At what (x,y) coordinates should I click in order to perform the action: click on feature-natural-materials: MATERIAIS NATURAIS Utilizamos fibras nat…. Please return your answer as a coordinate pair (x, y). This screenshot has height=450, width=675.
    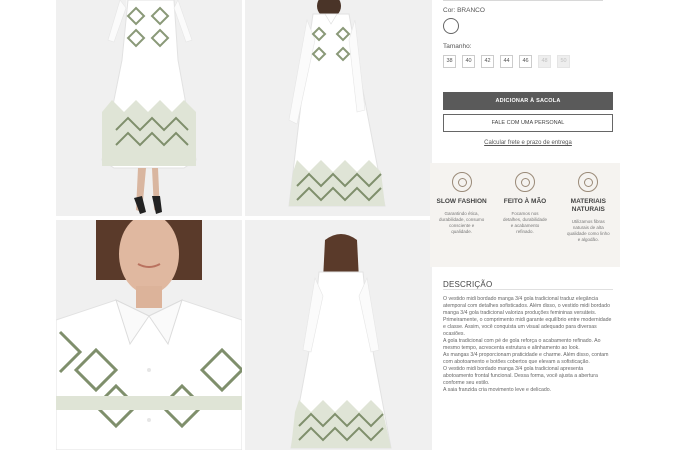
    Looking at the image, I should click on (588, 215).